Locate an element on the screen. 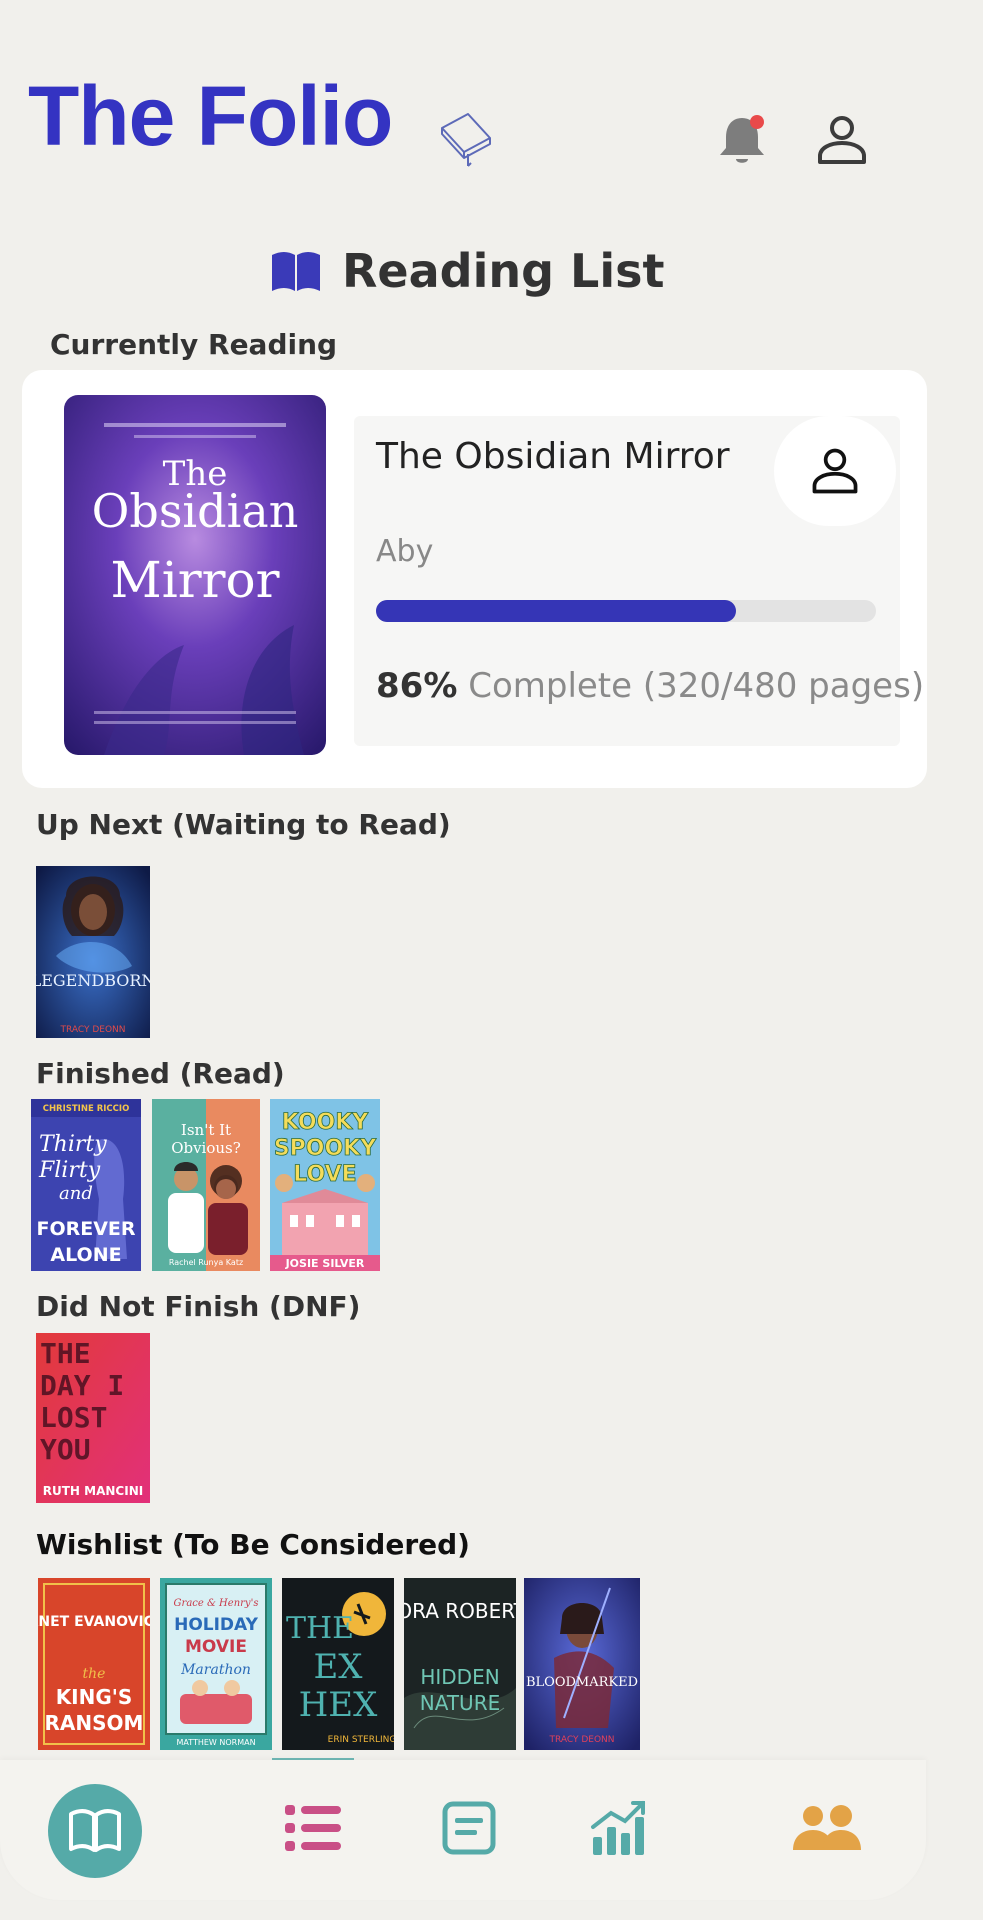 The image size is (983, 1920). nav-notes-button is located at coordinates (469, 1828).